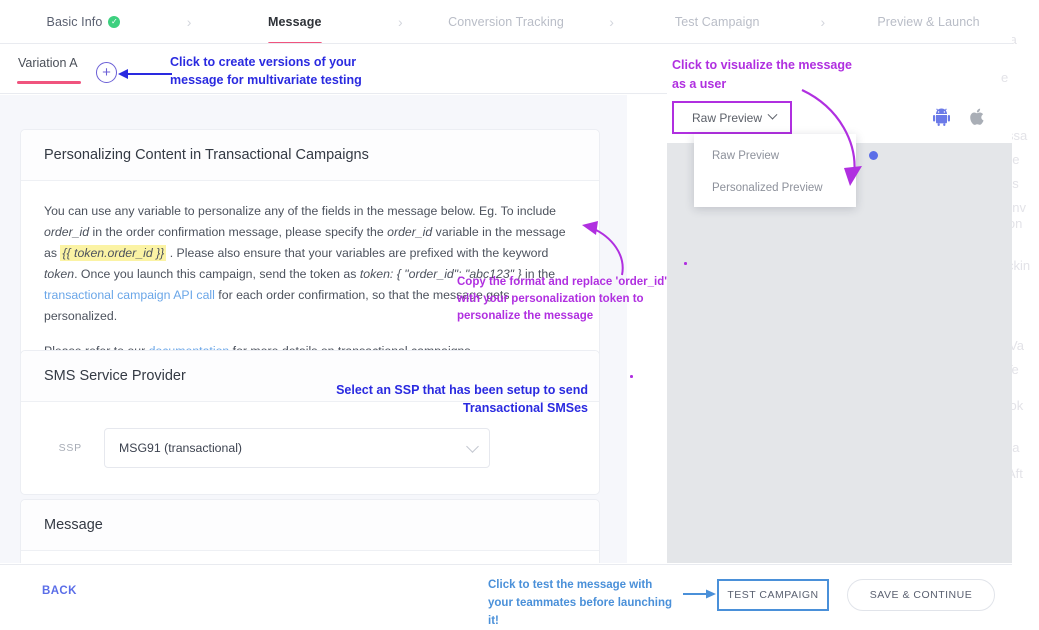 The height and width of the screenshot is (630, 1039). What do you see at coordinates (114, 22) in the screenshot?
I see `check-circle-icon: ✓` at bounding box center [114, 22].